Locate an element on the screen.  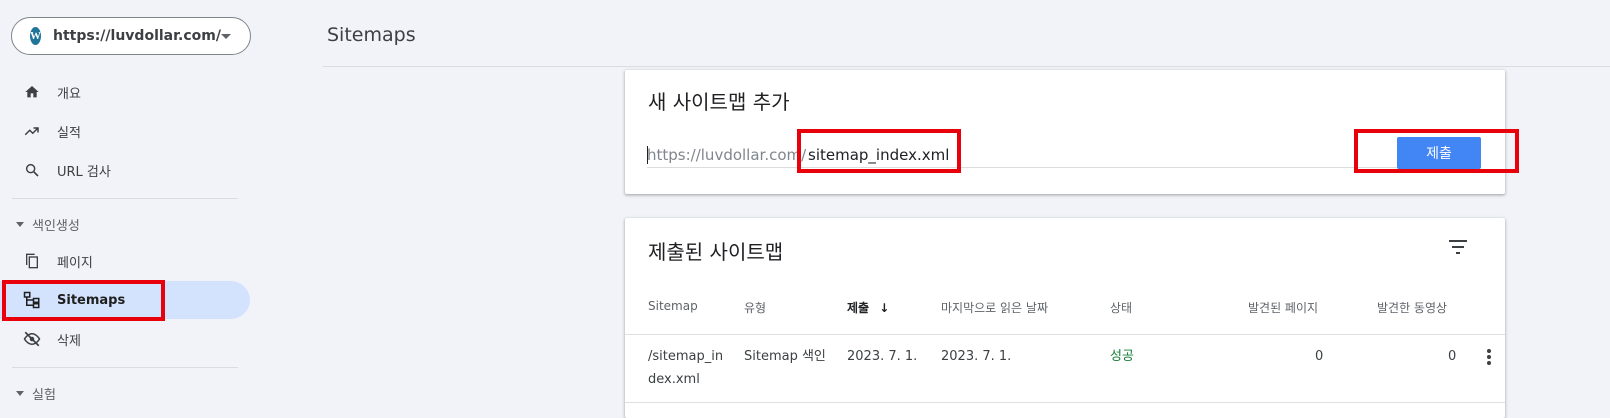
cell-type: Sitemap 색인 is located at coordinates (785, 356).